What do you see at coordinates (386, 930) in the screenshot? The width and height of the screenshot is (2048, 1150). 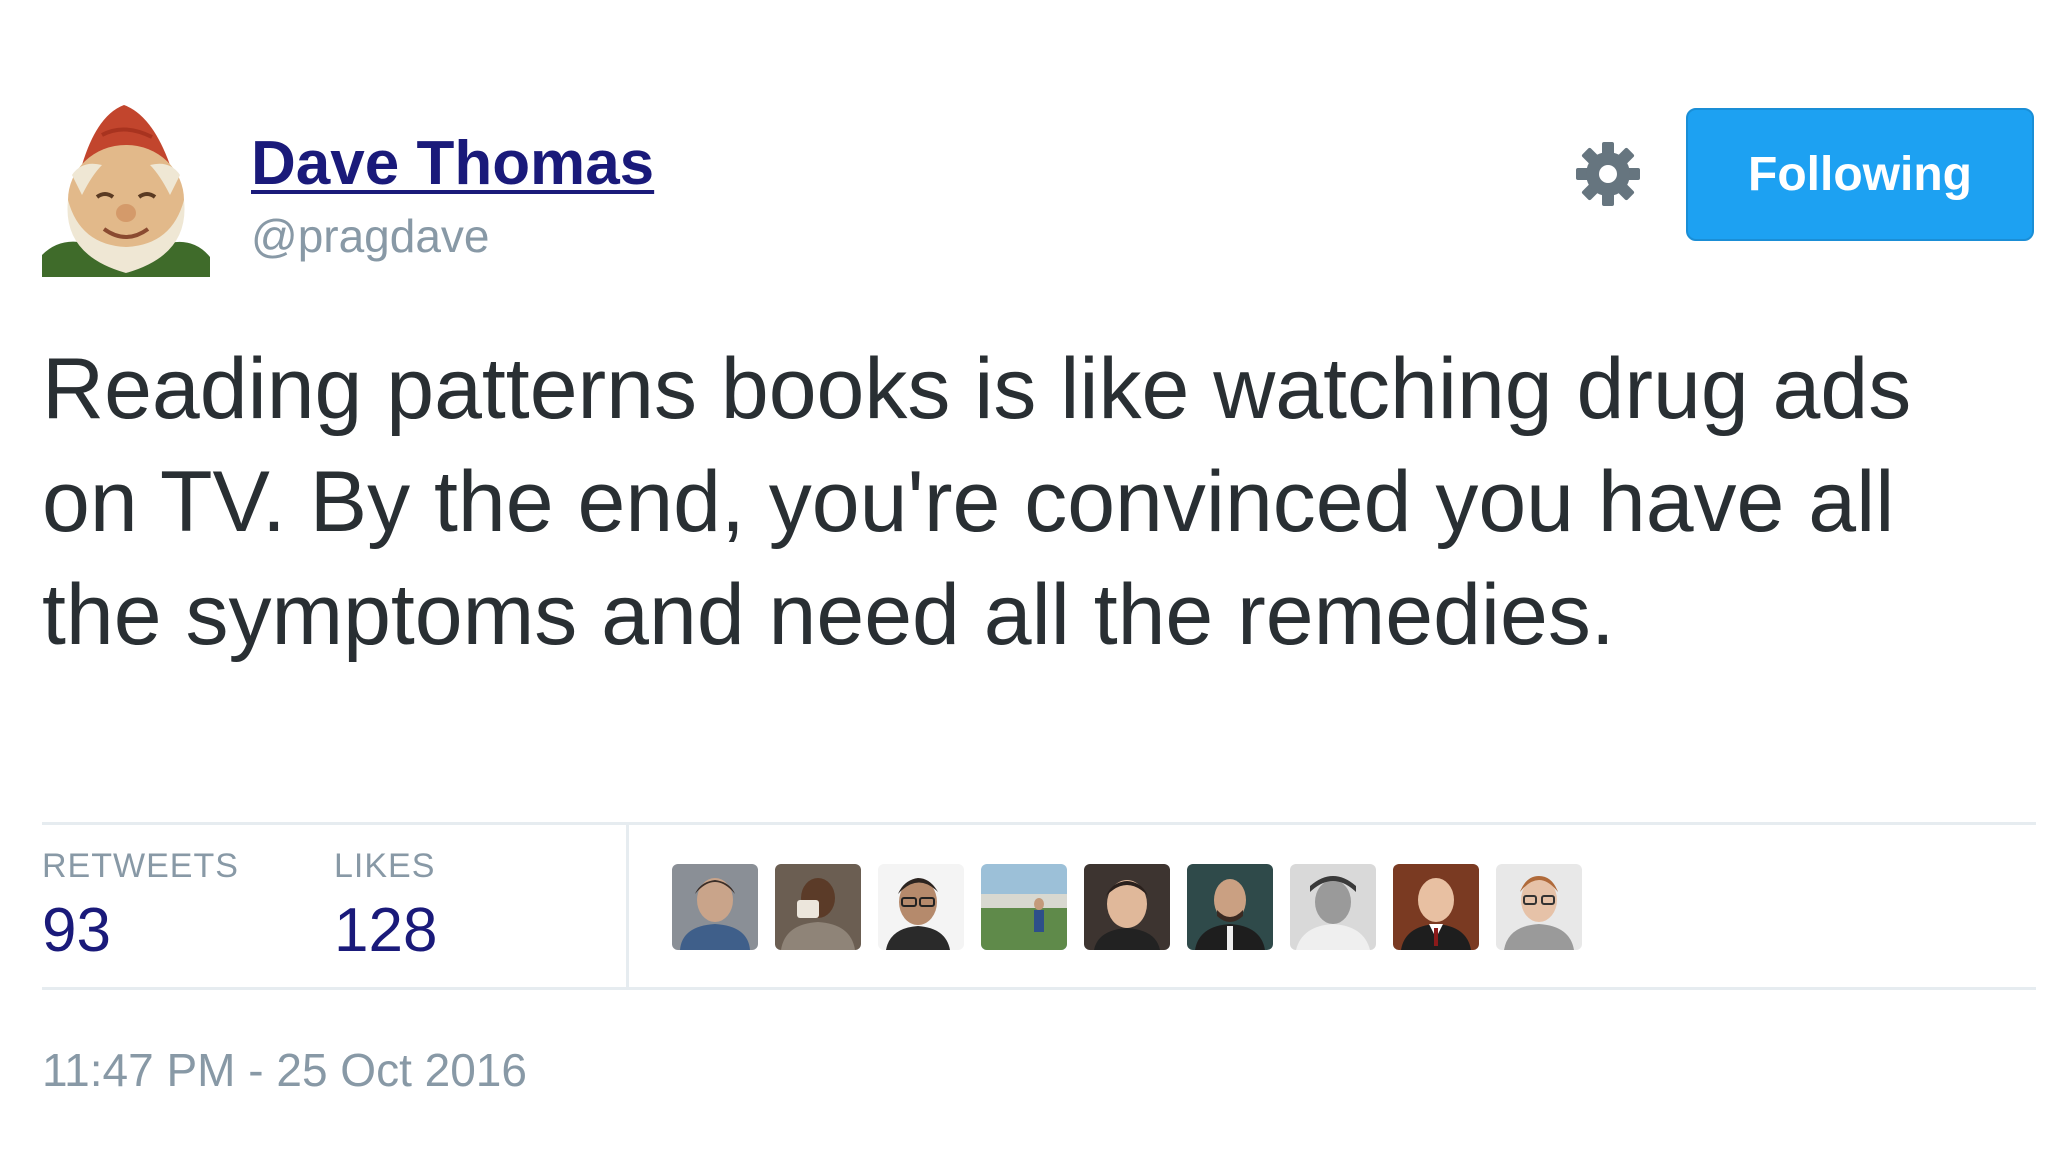 I see `likes-count: 128` at bounding box center [386, 930].